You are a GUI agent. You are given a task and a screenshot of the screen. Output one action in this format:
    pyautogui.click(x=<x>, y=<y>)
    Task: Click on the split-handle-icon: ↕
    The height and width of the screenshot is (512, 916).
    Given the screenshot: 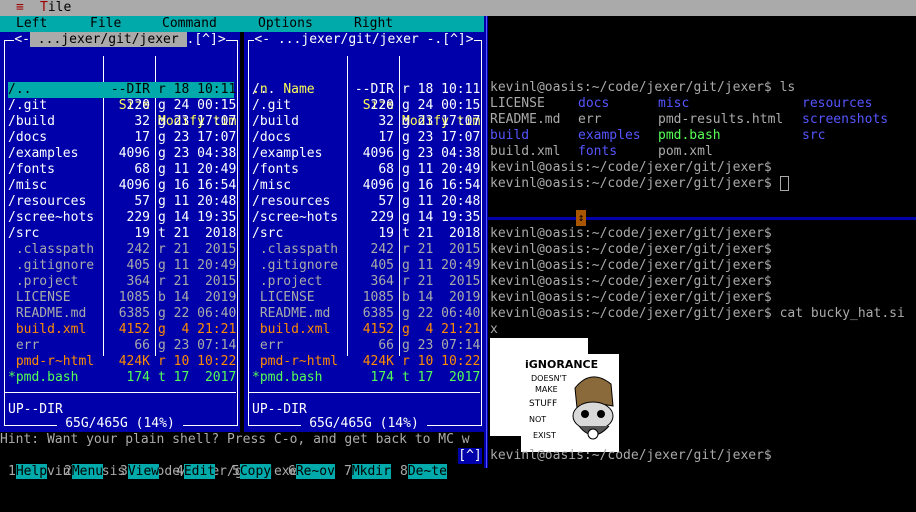 What is the action you would take?
    pyautogui.click(x=581, y=218)
    